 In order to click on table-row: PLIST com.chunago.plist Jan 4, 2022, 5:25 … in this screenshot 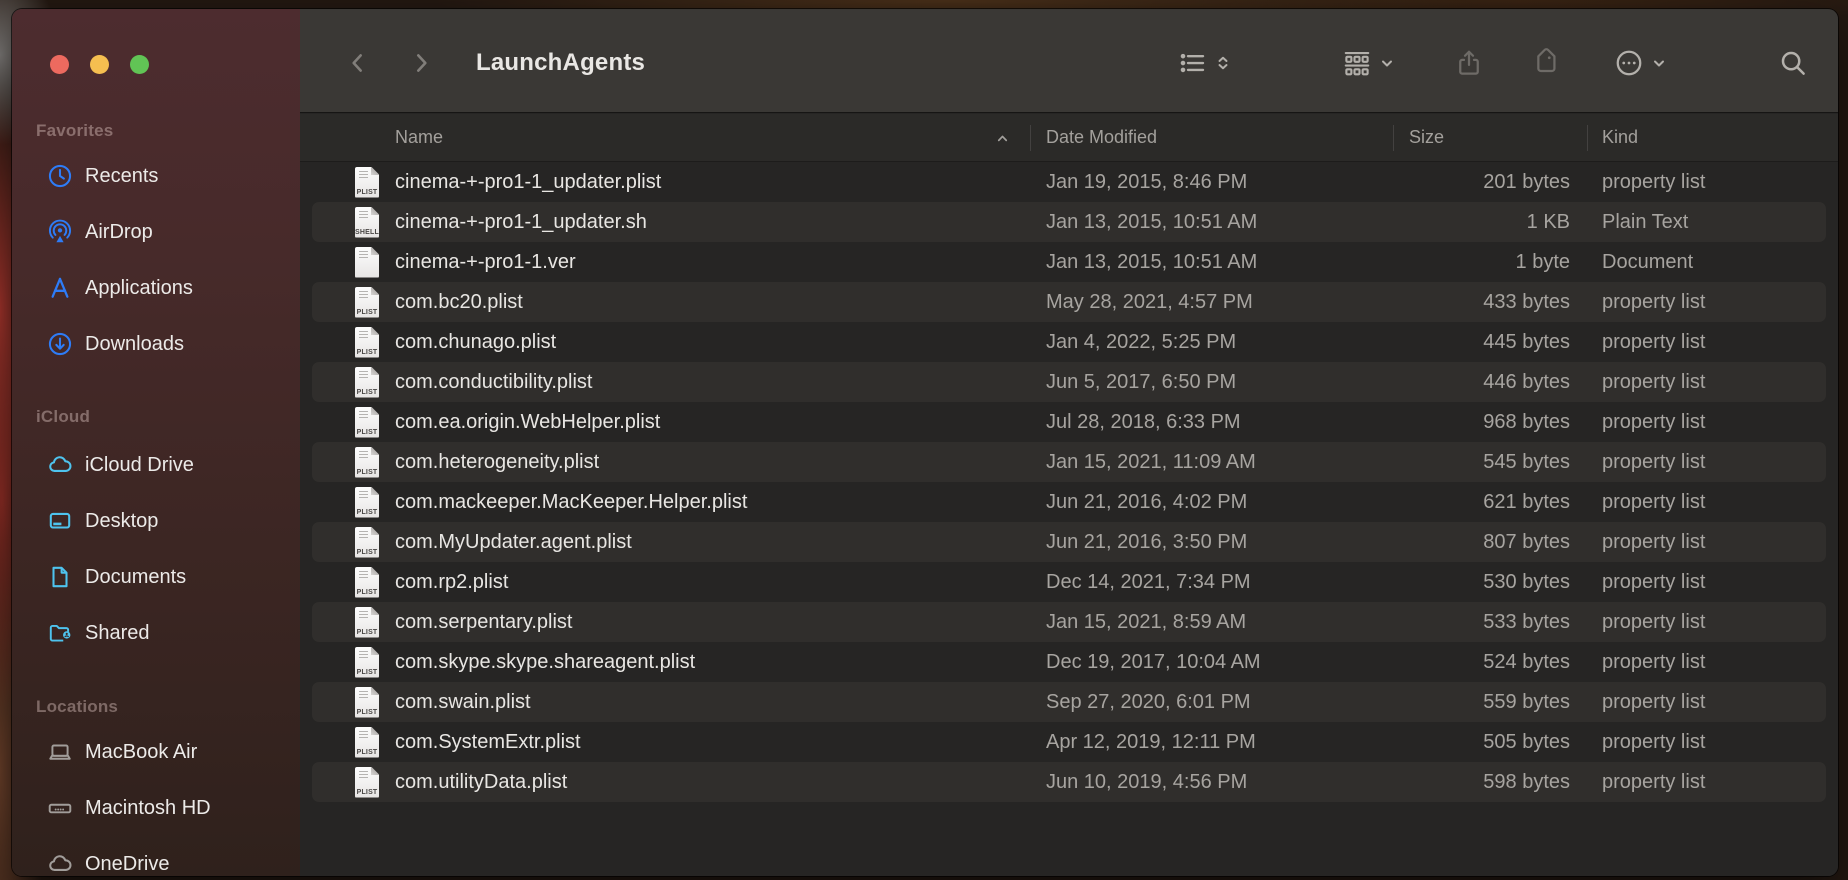, I will do `click(1069, 342)`.